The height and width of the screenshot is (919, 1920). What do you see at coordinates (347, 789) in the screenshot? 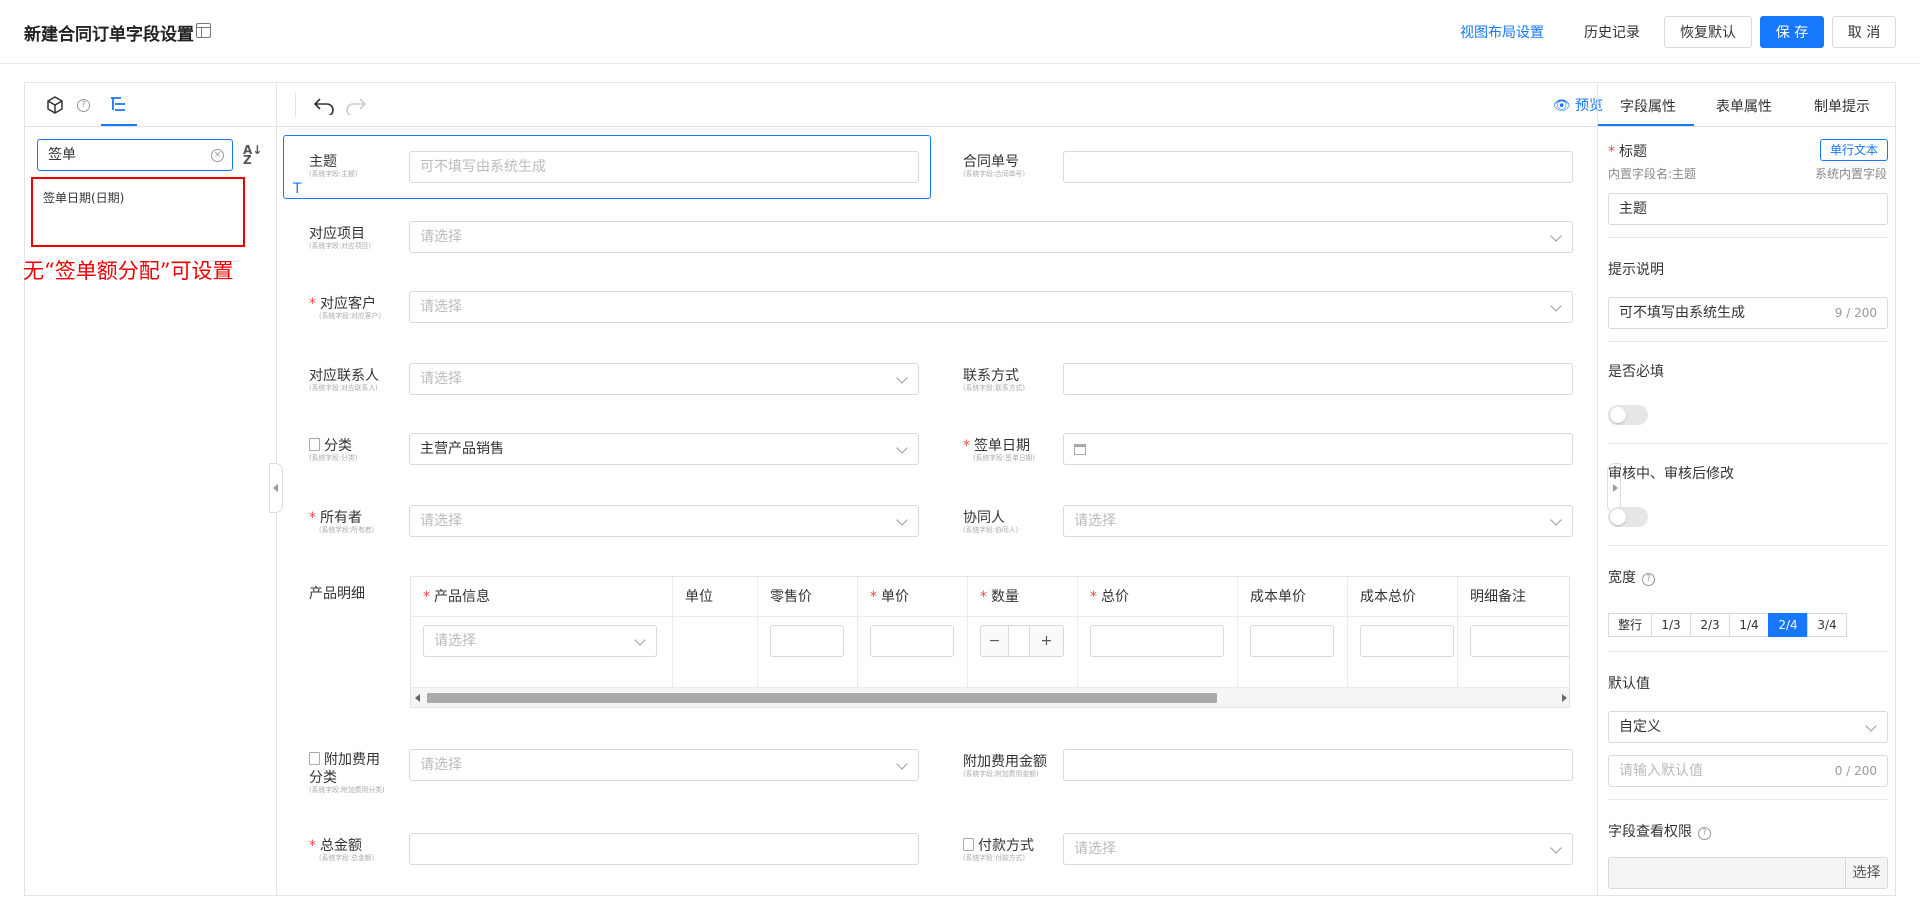
I see `field-sub-extra-fee-cat: (系统字段:附加费用分类)` at bounding box center [347, 789].